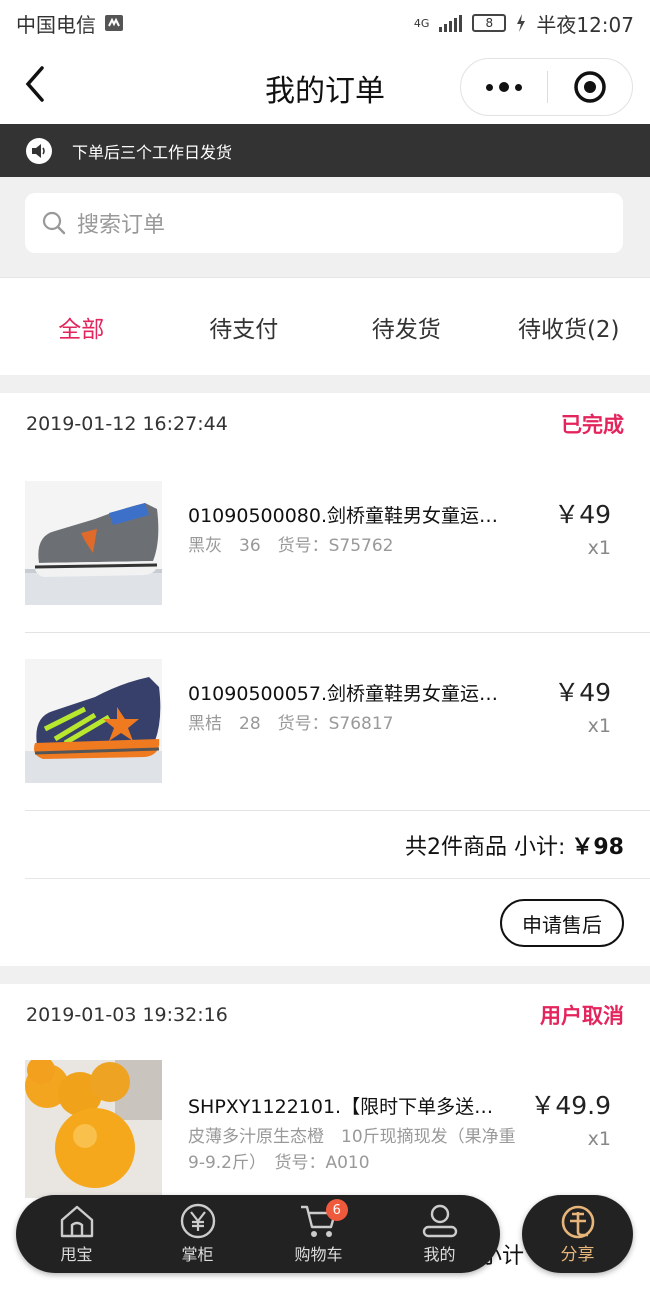 This screenshot has width=650, height=1300. I want to click on gray-sneaker-image, so click(93, 543).